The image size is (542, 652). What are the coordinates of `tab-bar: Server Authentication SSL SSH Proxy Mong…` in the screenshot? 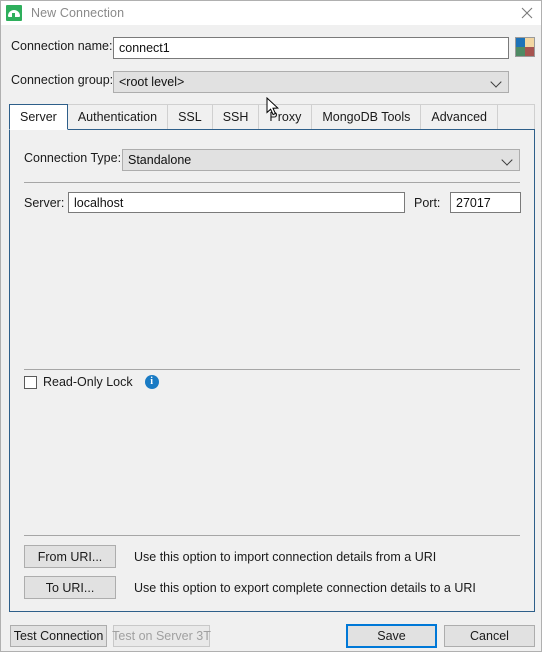 It's located at (272, 117).